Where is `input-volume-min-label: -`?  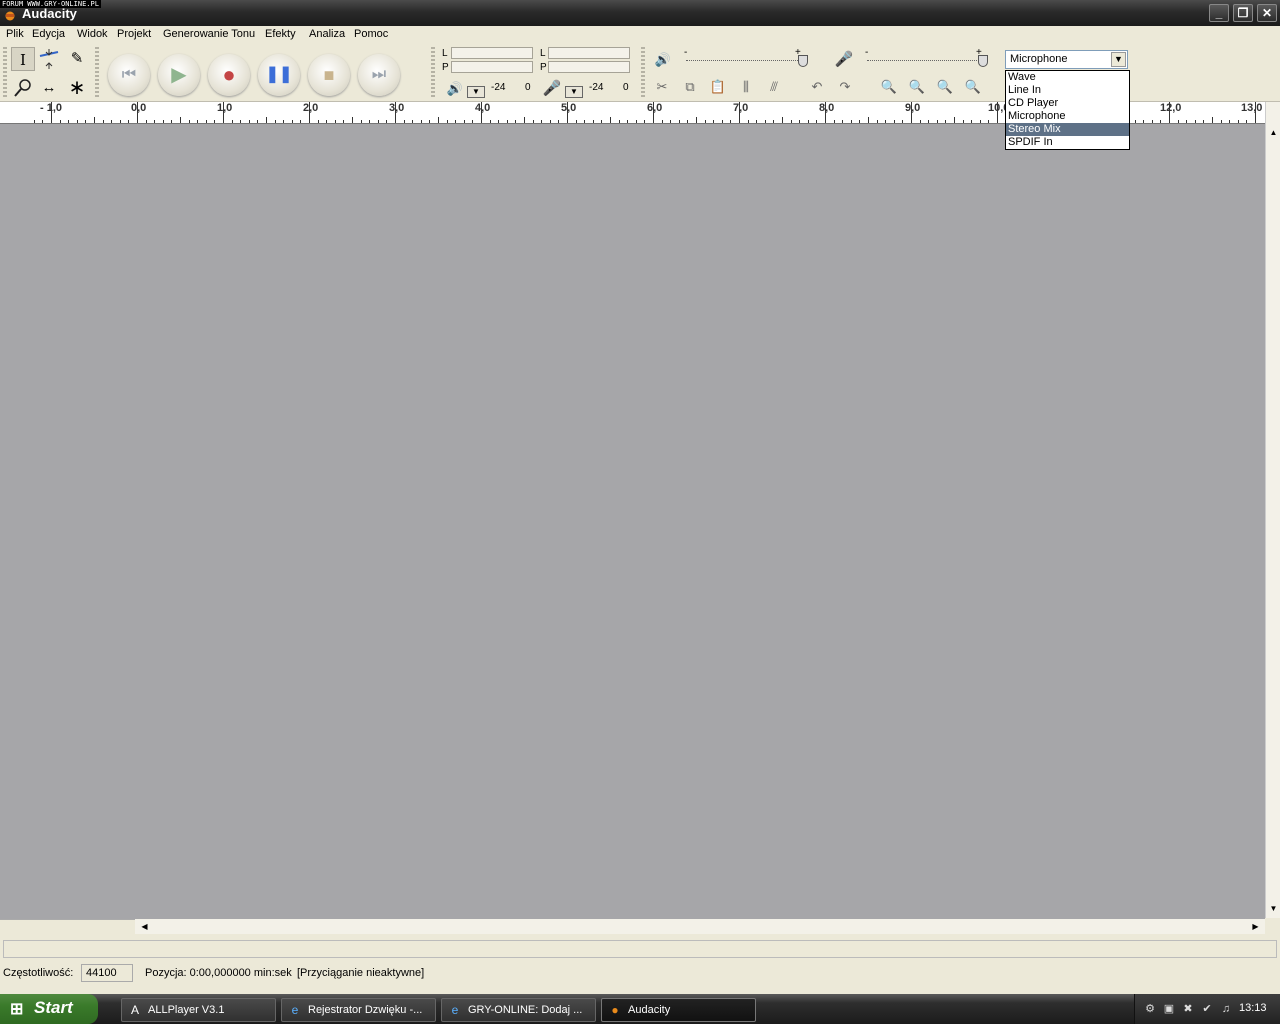 input-volume-min-label: - is located at coordinates (867, 52).